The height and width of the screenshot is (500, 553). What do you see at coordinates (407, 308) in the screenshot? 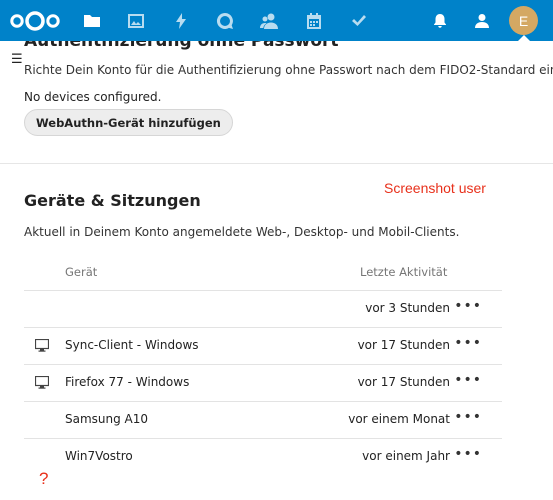
I see `last-activity: vor 3 Stunden` at bounding box center [407, 308].